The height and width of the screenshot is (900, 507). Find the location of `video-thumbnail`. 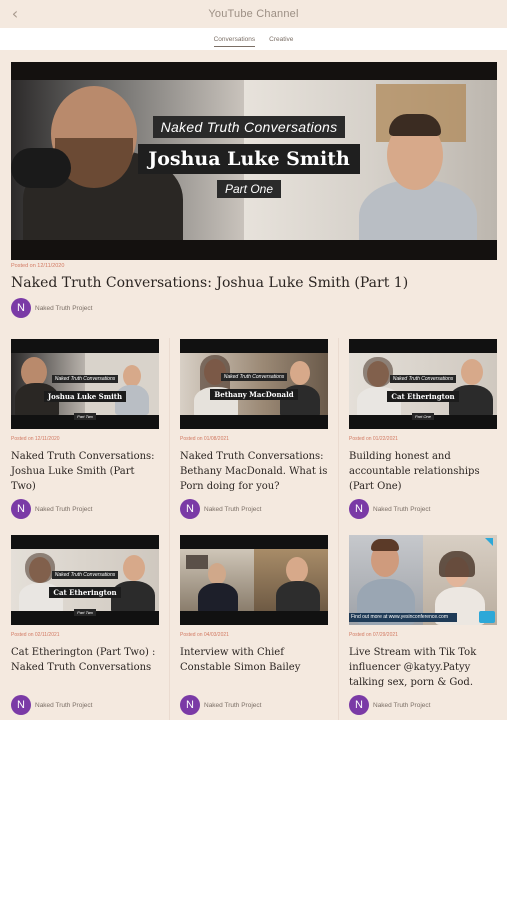

video-thumbnail is located at coordinates (254, 580).